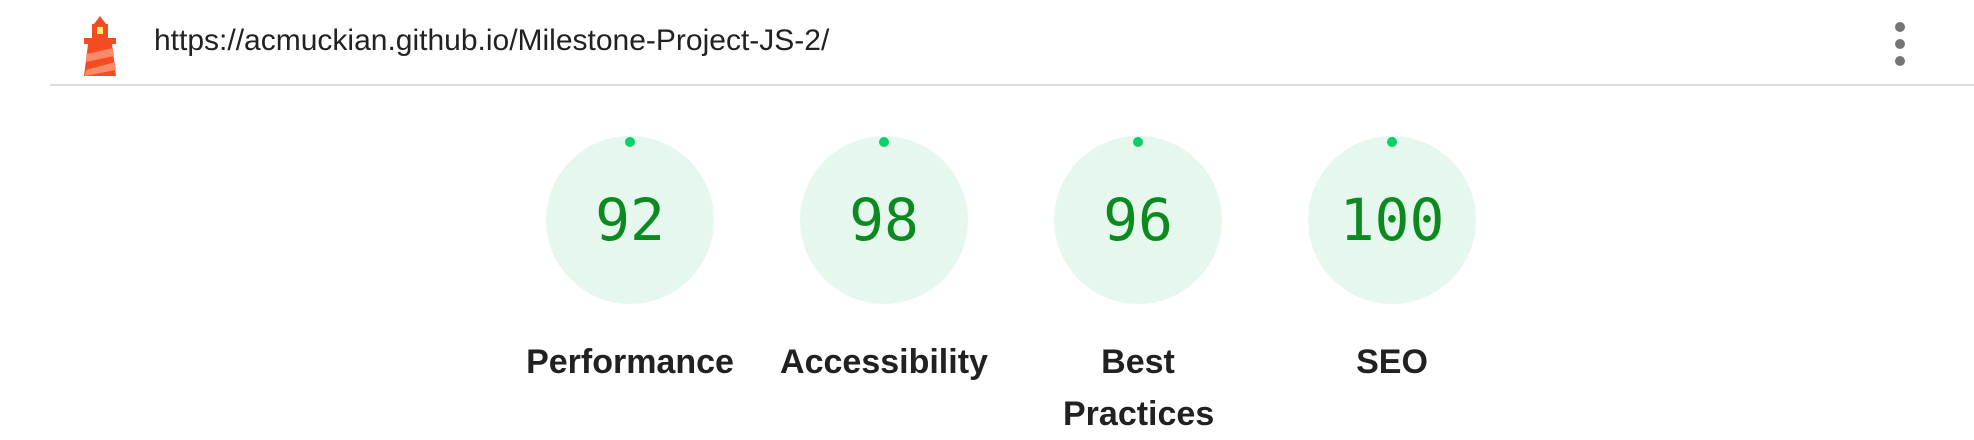 This screenshot has height=440, width=1974. I want to click on gauge-score: 96, so click(1138, 220).